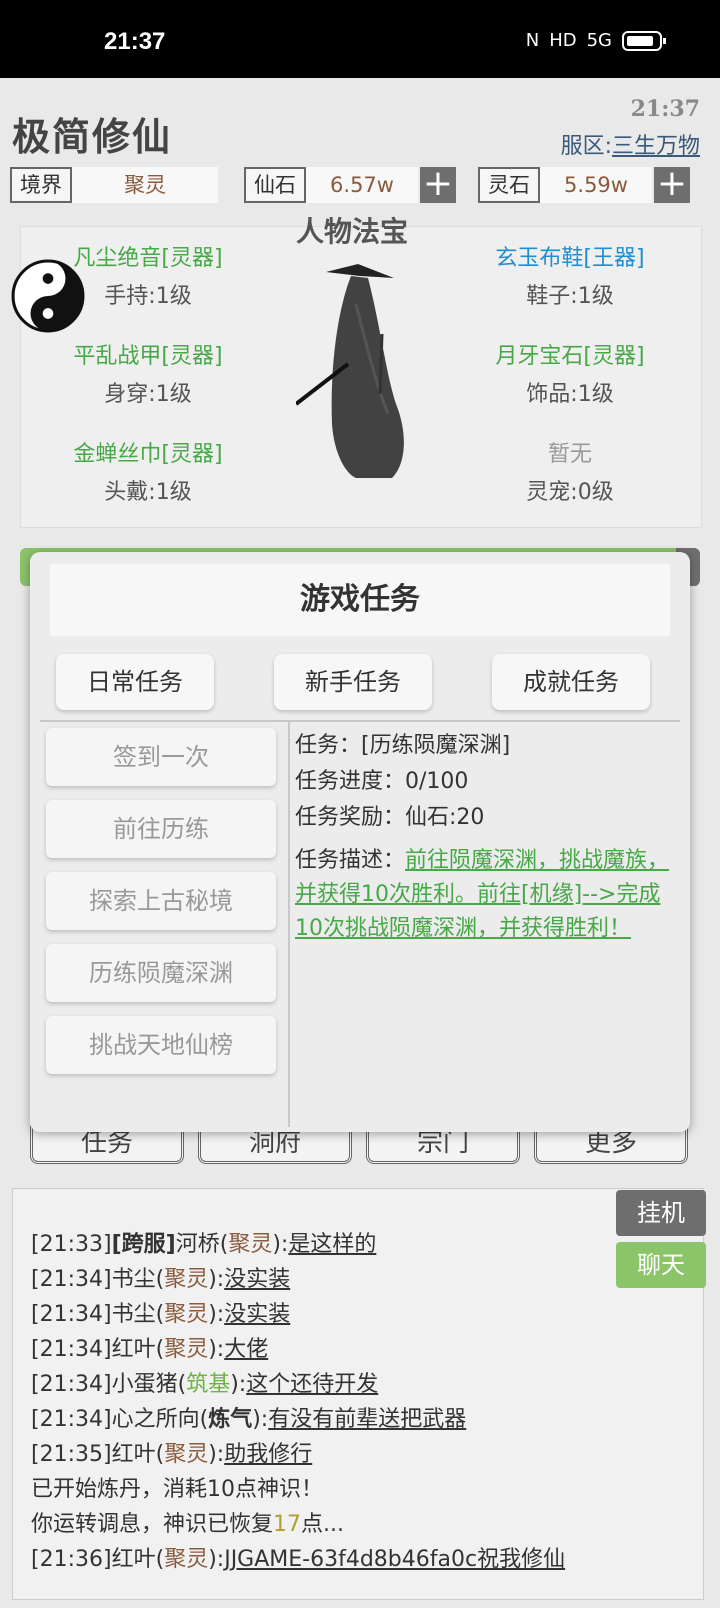 The width and height of the screenshot is (720, 1608). What do you see at coordinates (353, 682) in the screenshot?
I see `tab-newbie-tasks: 新手任务` at bounding box center [353, 682].